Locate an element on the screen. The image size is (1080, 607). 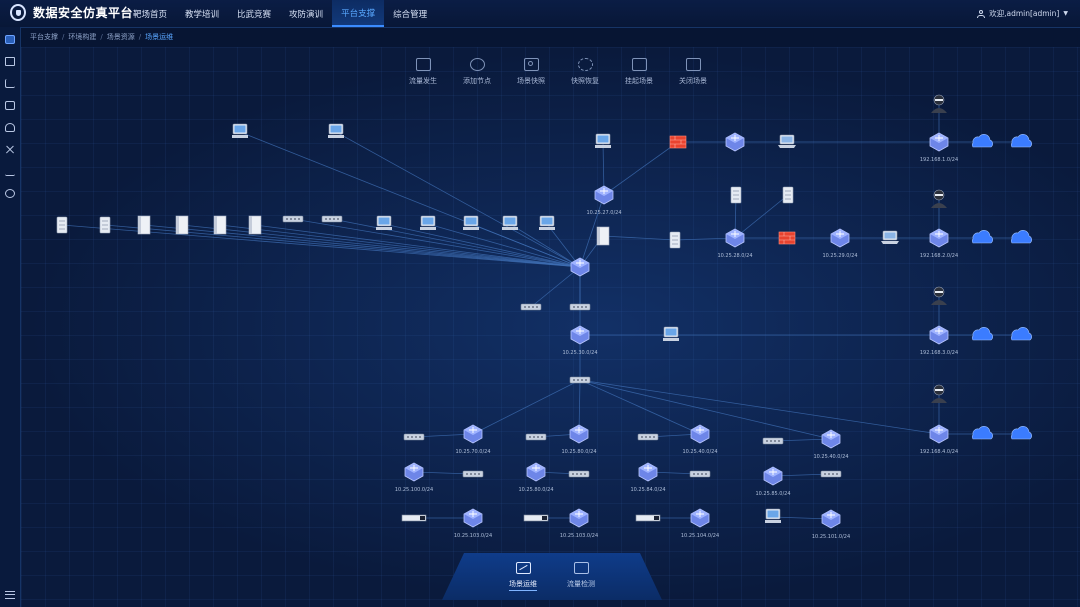
breadcrumb-item: 场景资源 is located at coordinates (121, 37).